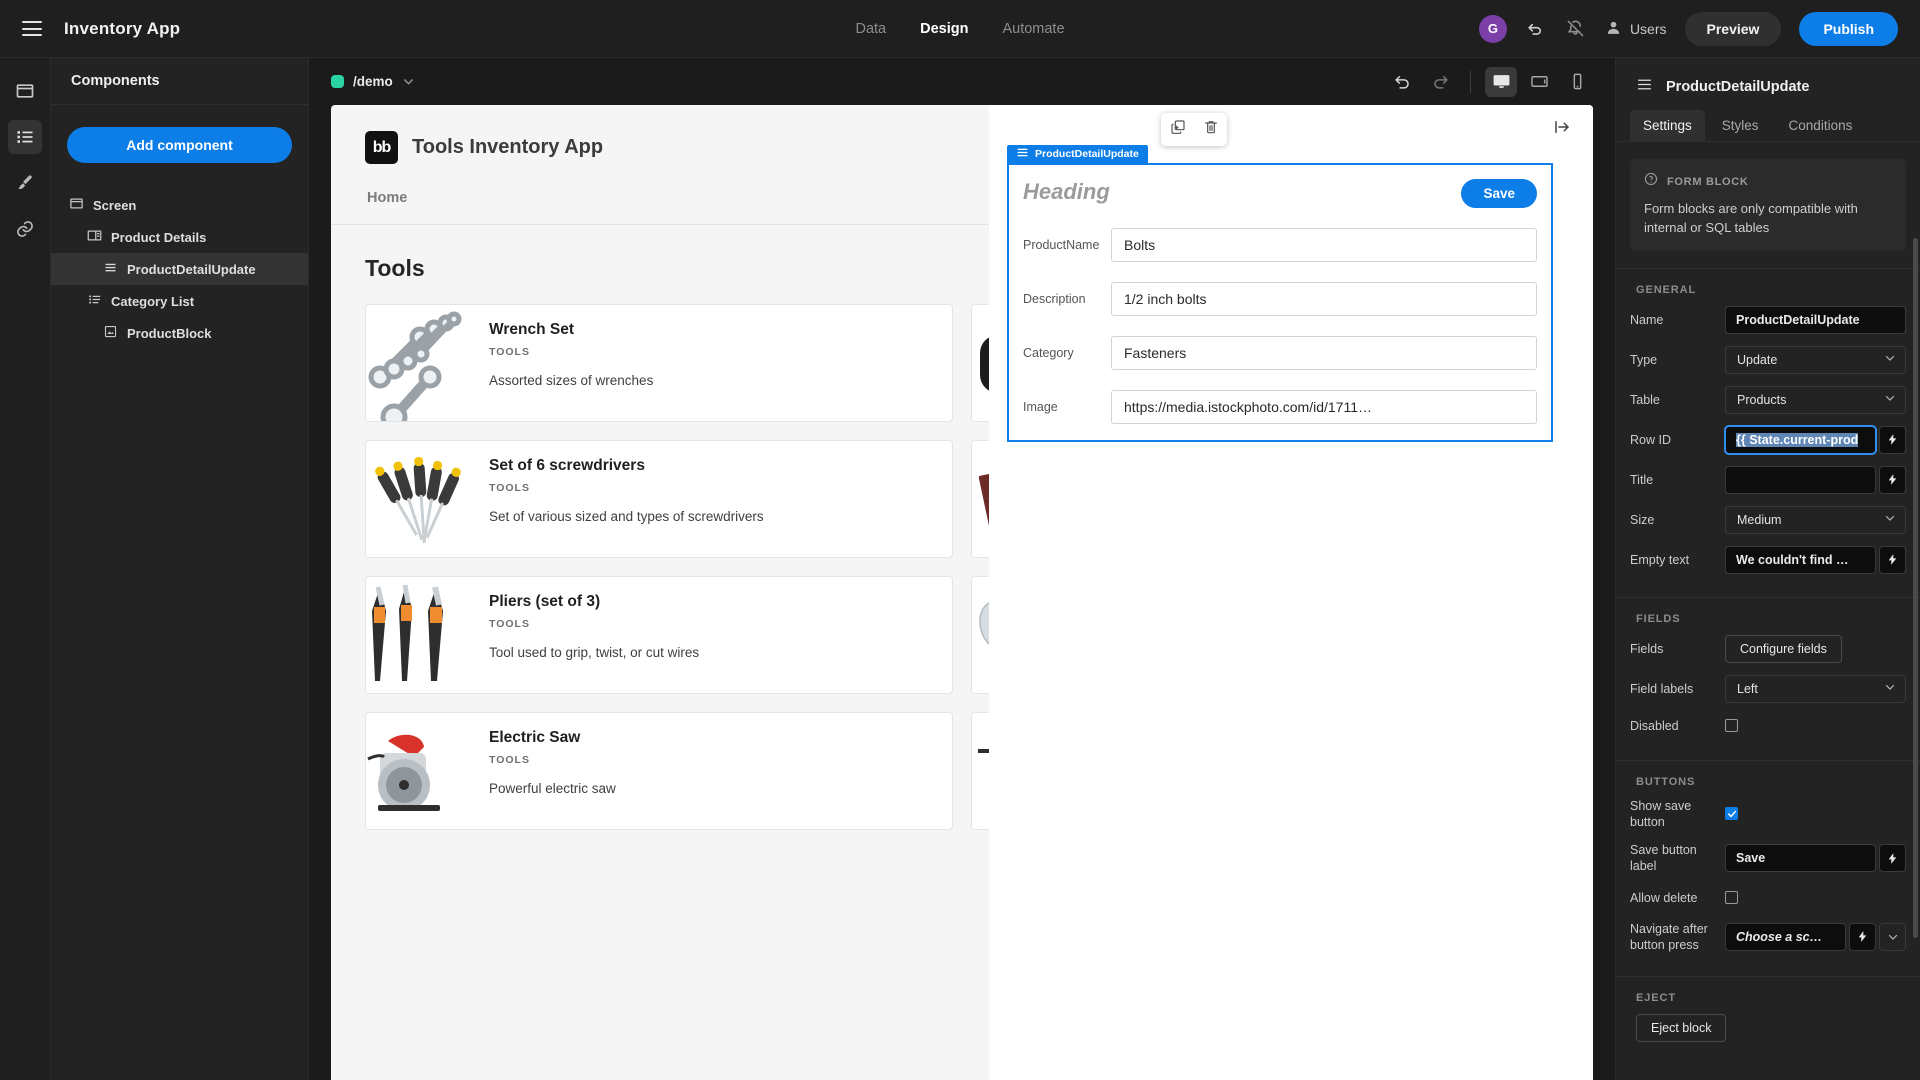 This screenshot has width=1920, height=1080. I want to click on rail-components-icon, so click(25, 137).